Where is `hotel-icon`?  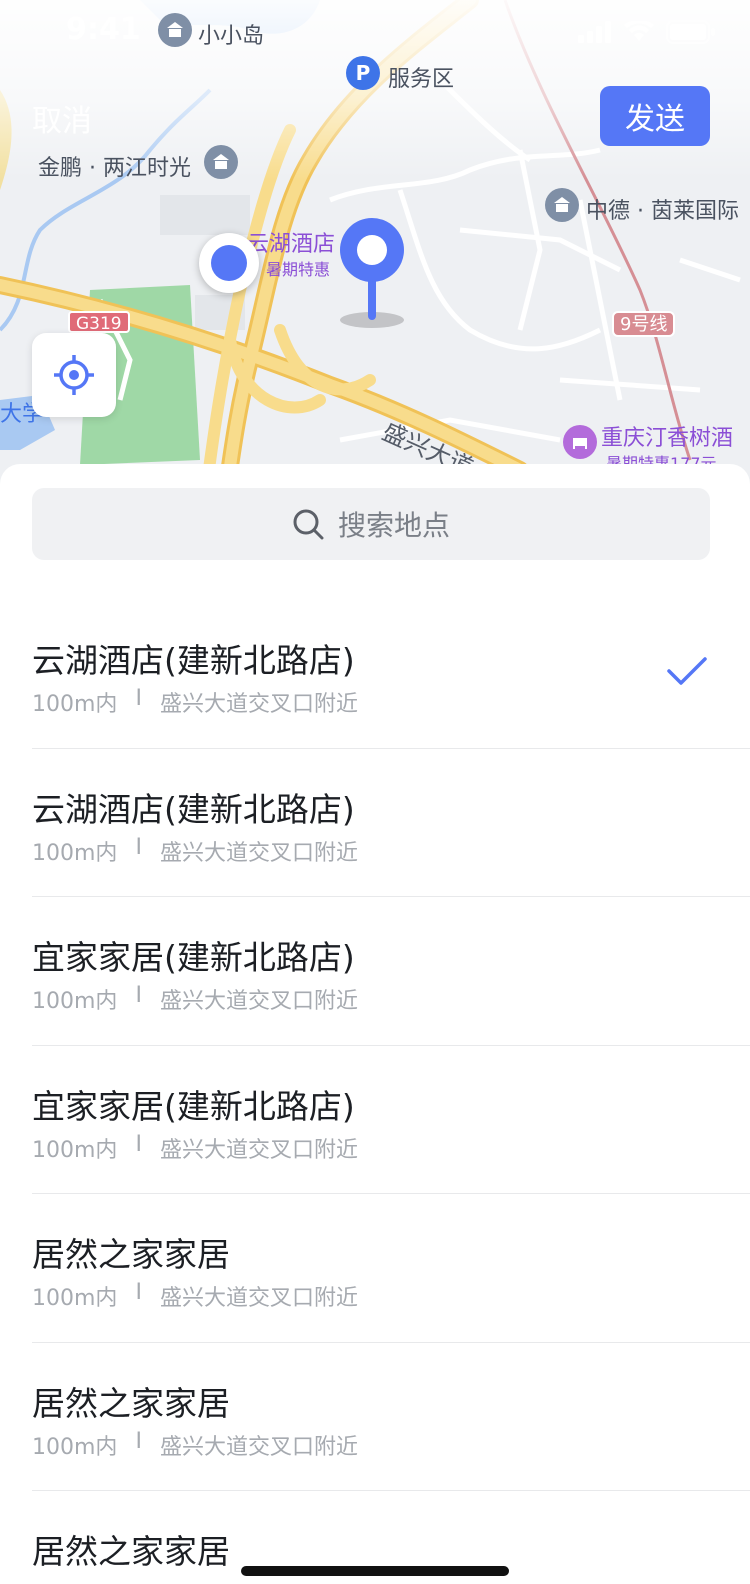
hotel-icon is located at coordinates (580, 442).